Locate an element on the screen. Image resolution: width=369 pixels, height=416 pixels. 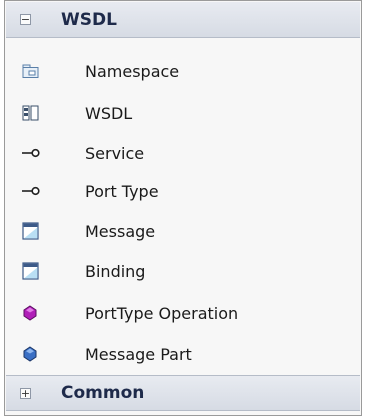
expand-icon: + is located at coordinates (25, 393).